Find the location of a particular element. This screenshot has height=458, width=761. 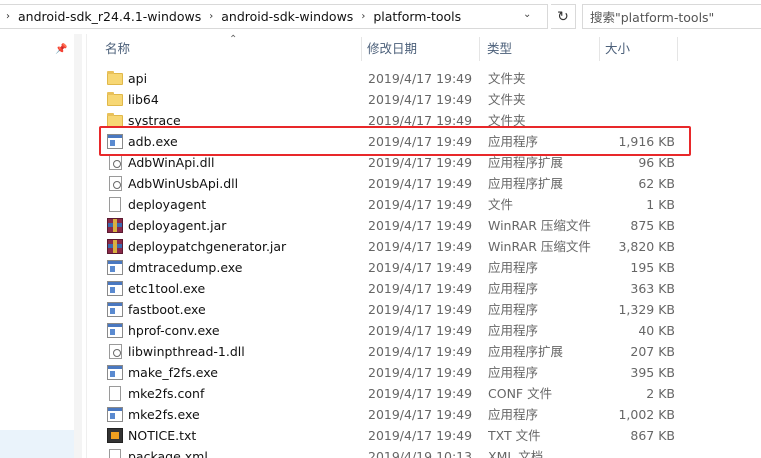

search-input: 搜索"platform-tools" is located at coordinates (671, 16).